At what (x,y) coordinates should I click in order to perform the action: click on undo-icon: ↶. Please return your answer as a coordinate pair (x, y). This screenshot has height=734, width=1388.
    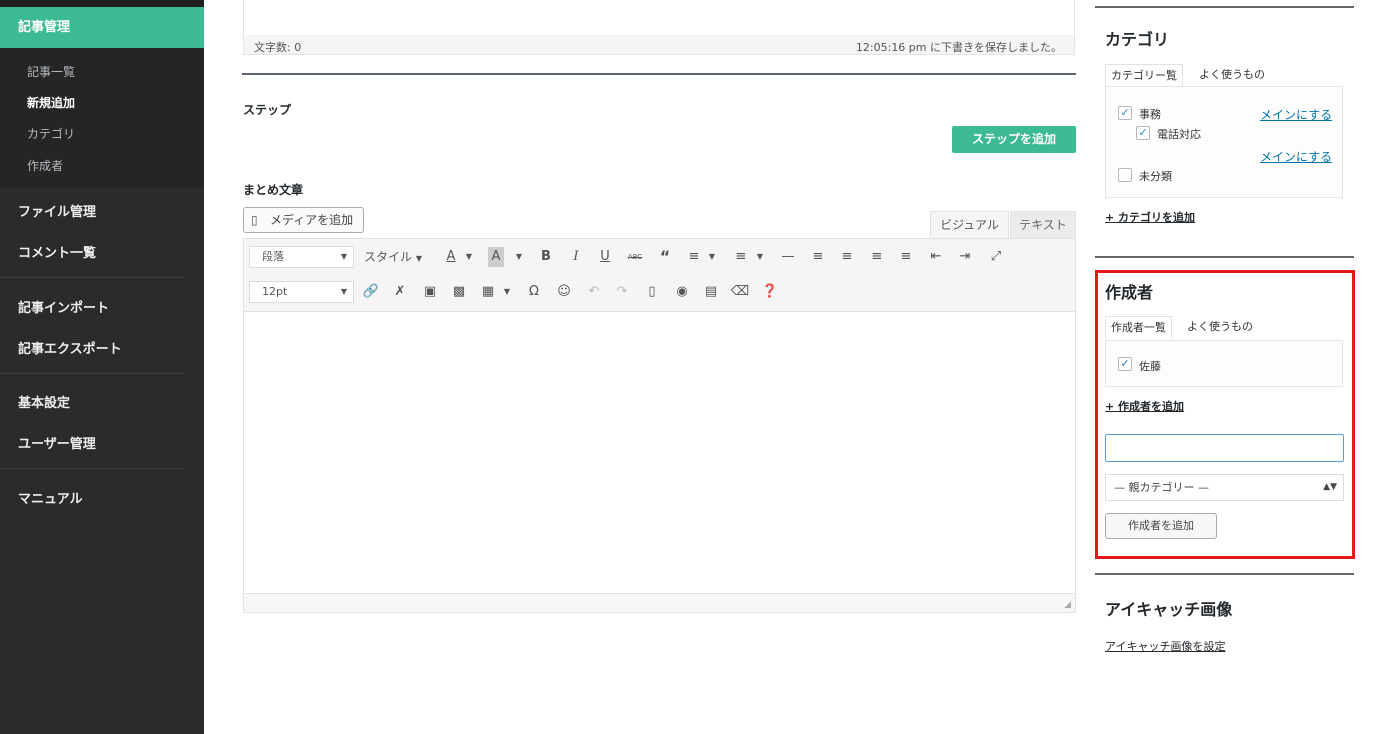
    Looking at the image, I should click on (594, 292).